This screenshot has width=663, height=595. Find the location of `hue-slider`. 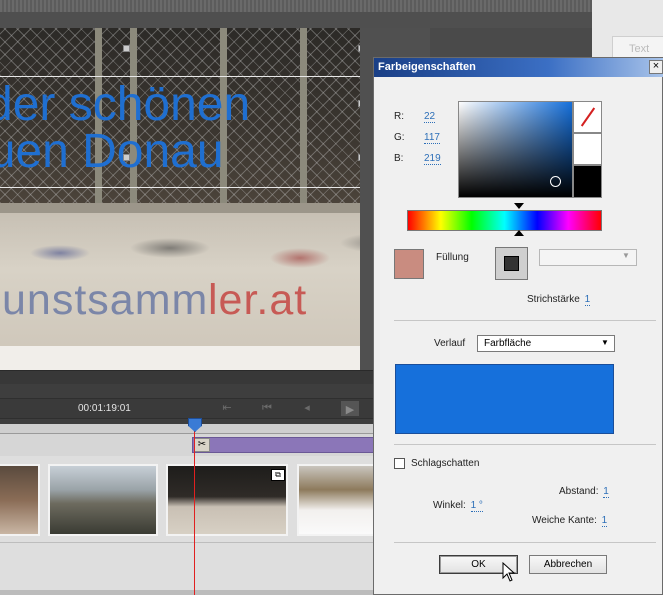

hue-slider is located at coordinates (504, 220).